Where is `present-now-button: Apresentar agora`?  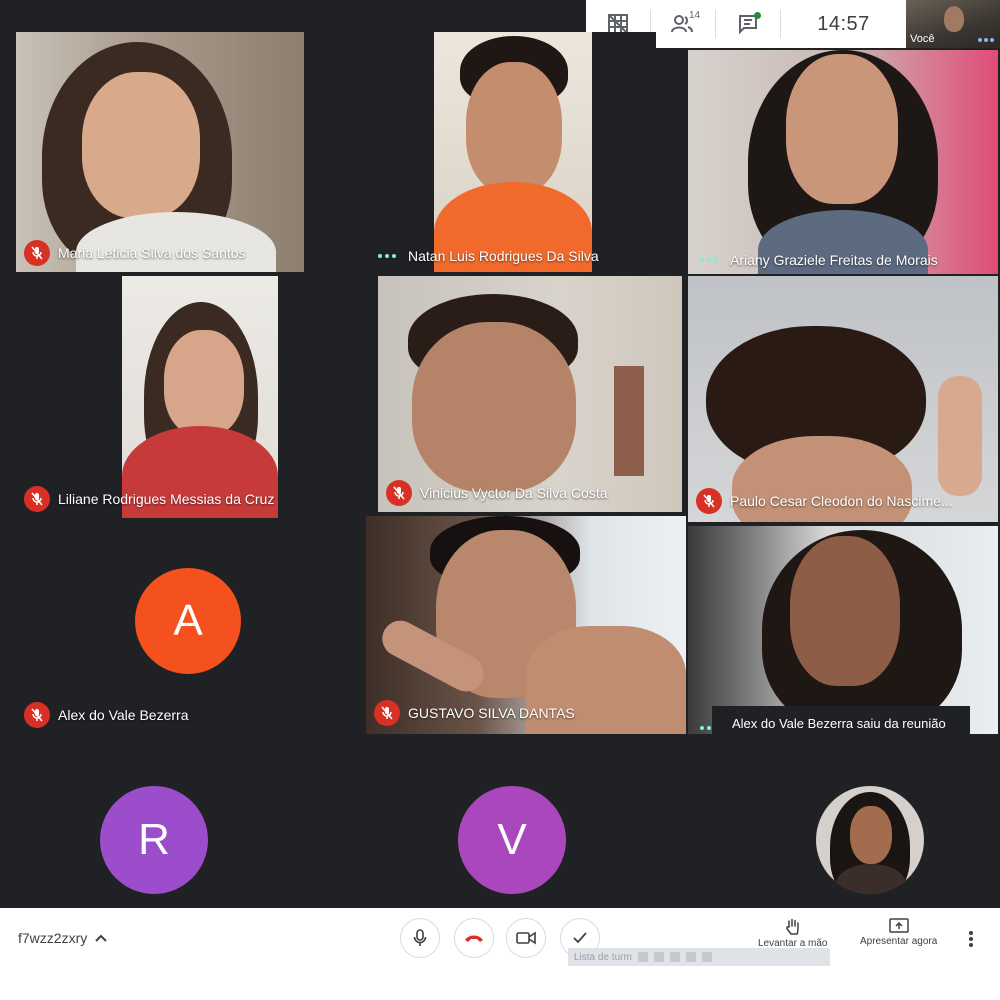 present-now-button: Apresentar agora is located at coordinates (898, 932).